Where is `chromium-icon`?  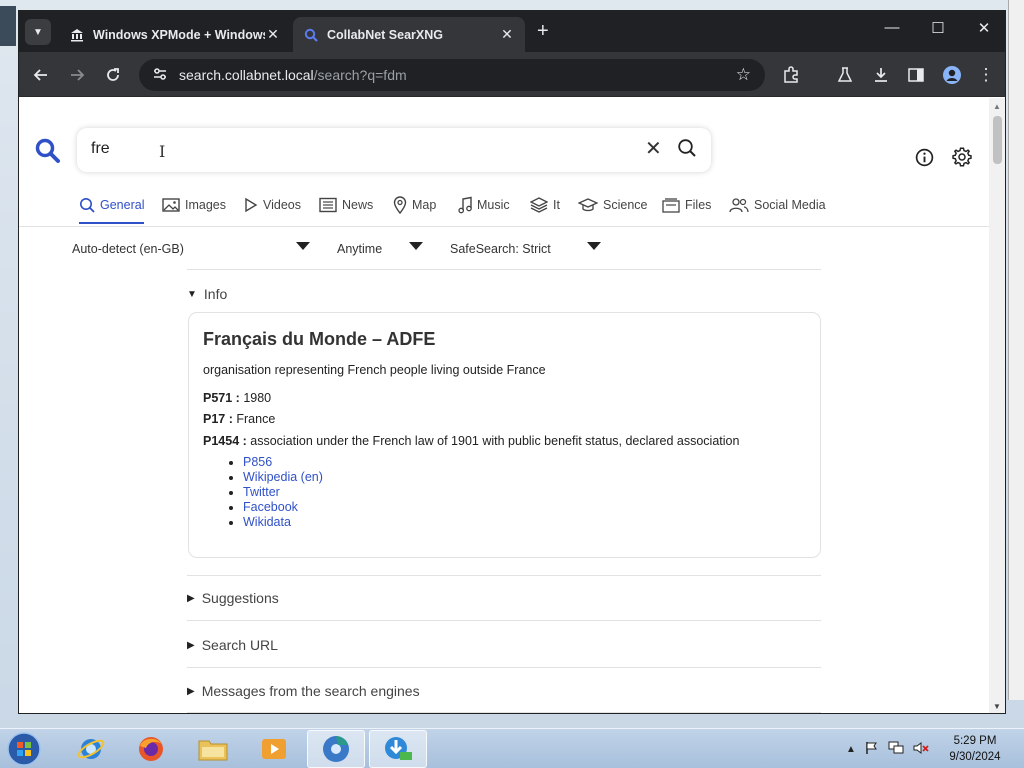
chromium-icon is located at coordinates (336, 749).